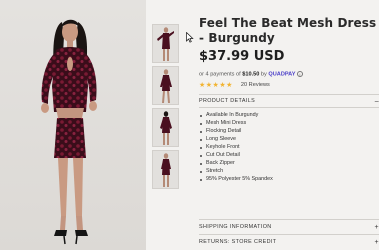 The width and height of the screenshot is (379, 250). What do you see at coordinates (251, 74) in the screenshot?
I see `installment-amount: $10.50` at bounding box center [251, 74].